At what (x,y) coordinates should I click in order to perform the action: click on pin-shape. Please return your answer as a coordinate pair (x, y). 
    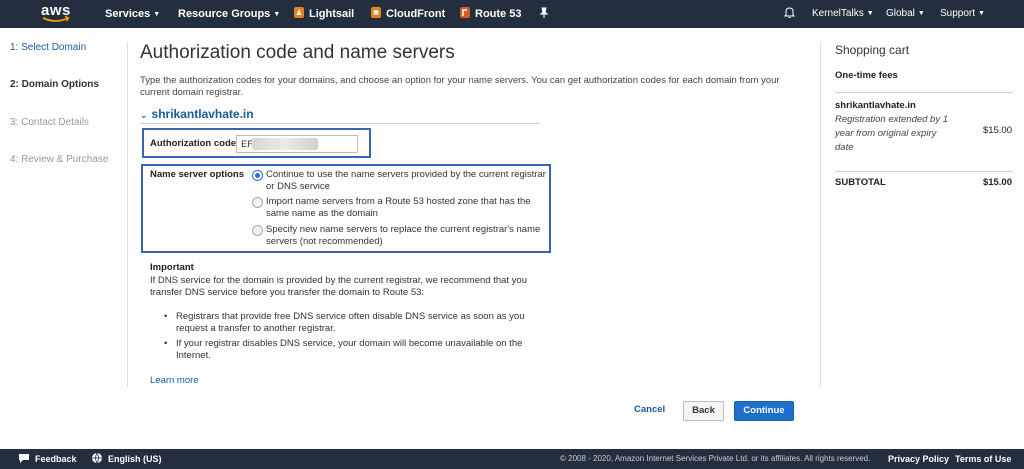
    Looking at the image, I should click on (544, 12).